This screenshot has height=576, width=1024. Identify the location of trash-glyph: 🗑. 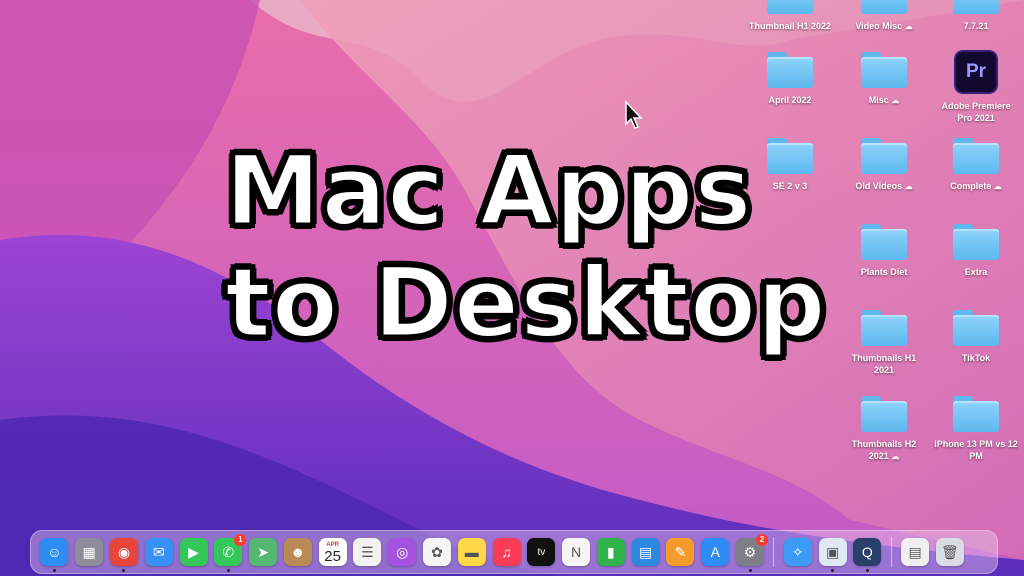
(950, 551).